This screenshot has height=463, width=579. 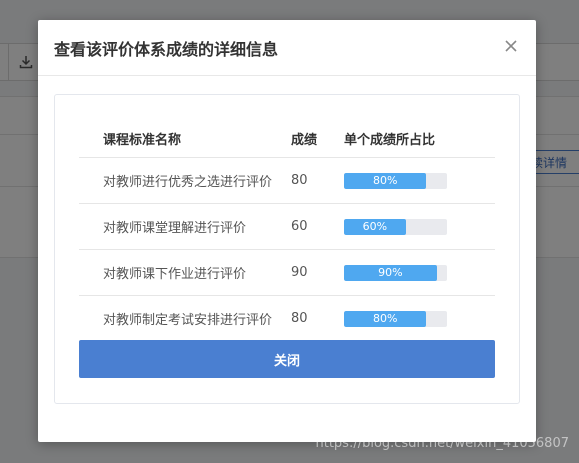 I want to click on row-course-name: 对教师课堂理解进行评价, so click(x=185, y=226).